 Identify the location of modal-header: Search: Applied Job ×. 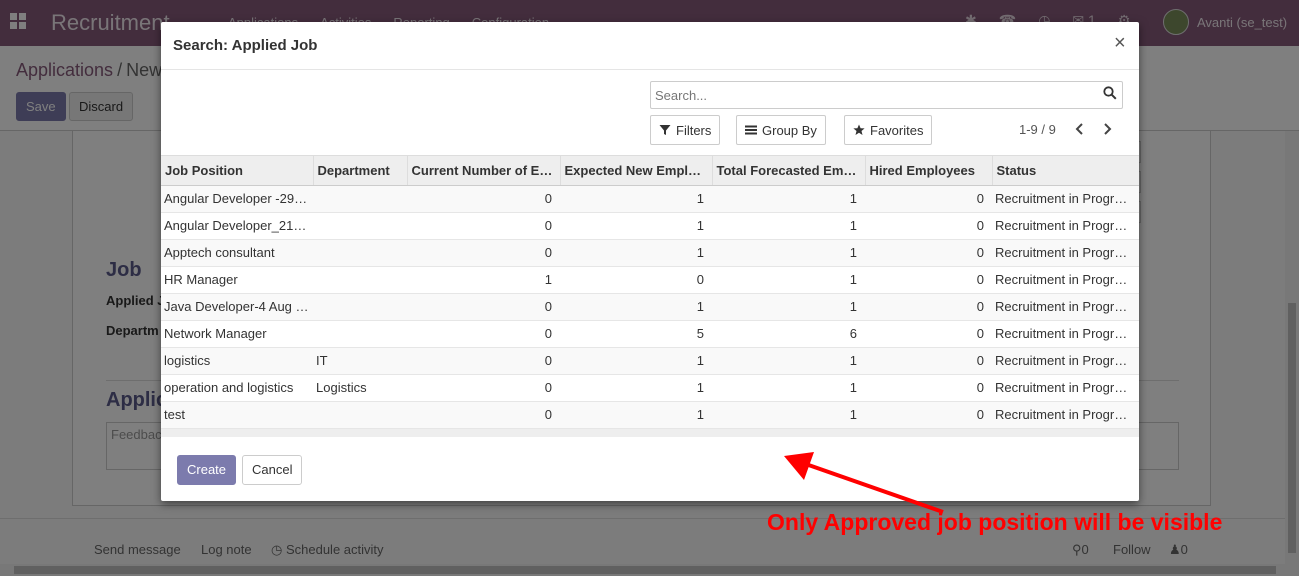
(650, 46).